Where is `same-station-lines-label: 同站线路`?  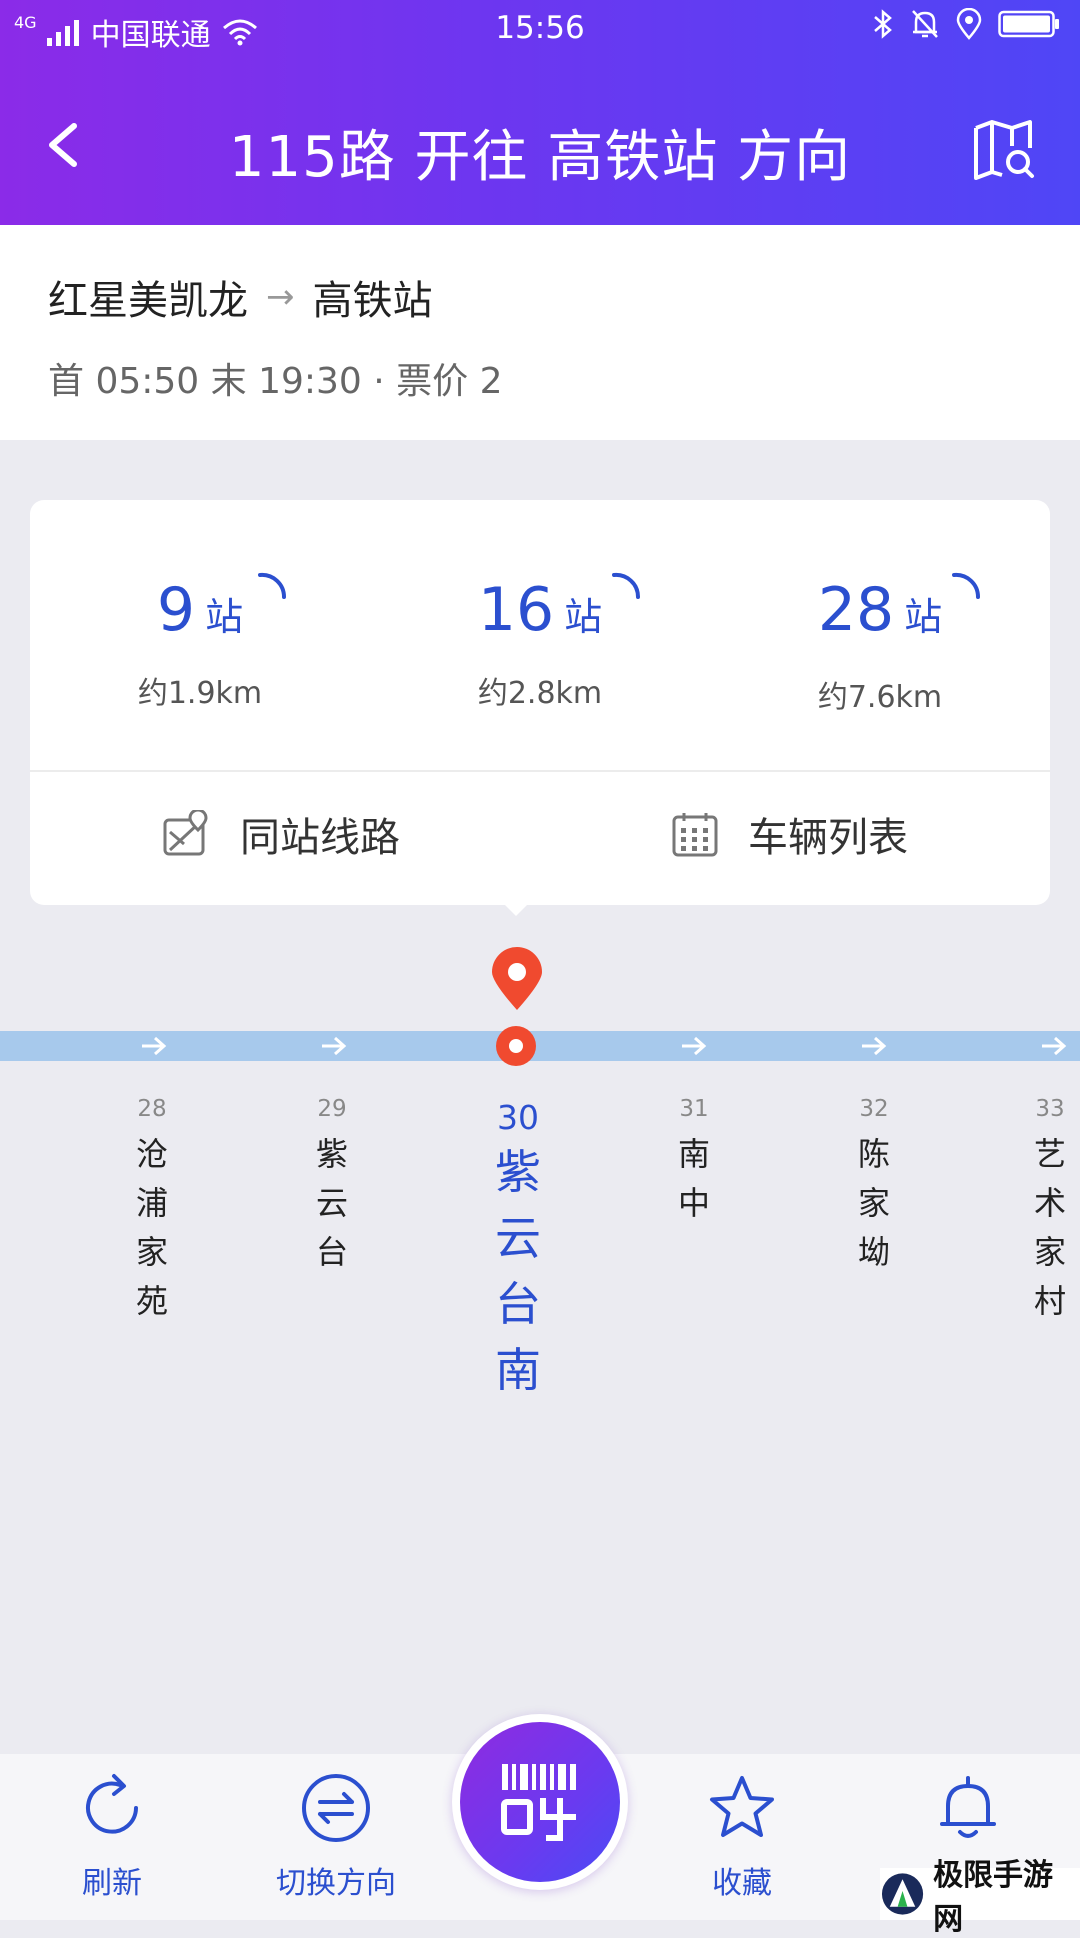
same-station-lines-label: 同站线路 is located at coordinates (320, 838).